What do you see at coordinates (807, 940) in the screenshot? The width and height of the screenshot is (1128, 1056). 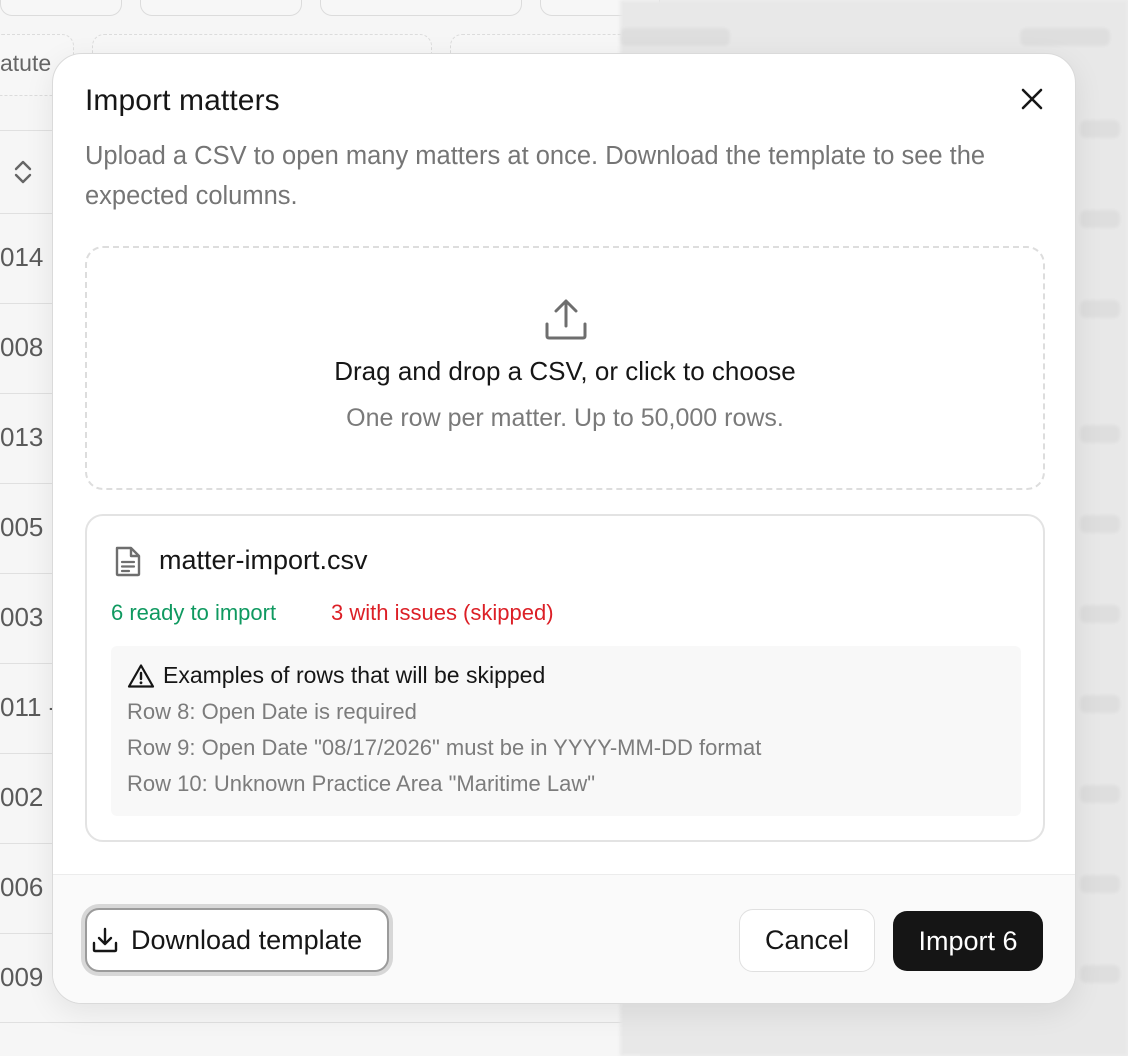 I see `cancel-button: Cancel` at bounding box center [807, 940].